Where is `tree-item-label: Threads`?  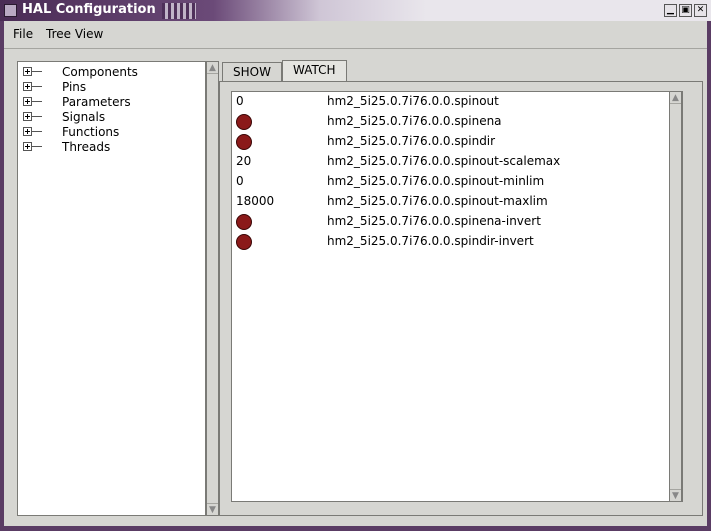 tree-item-label: Threads is located at coordinates (86, 146).